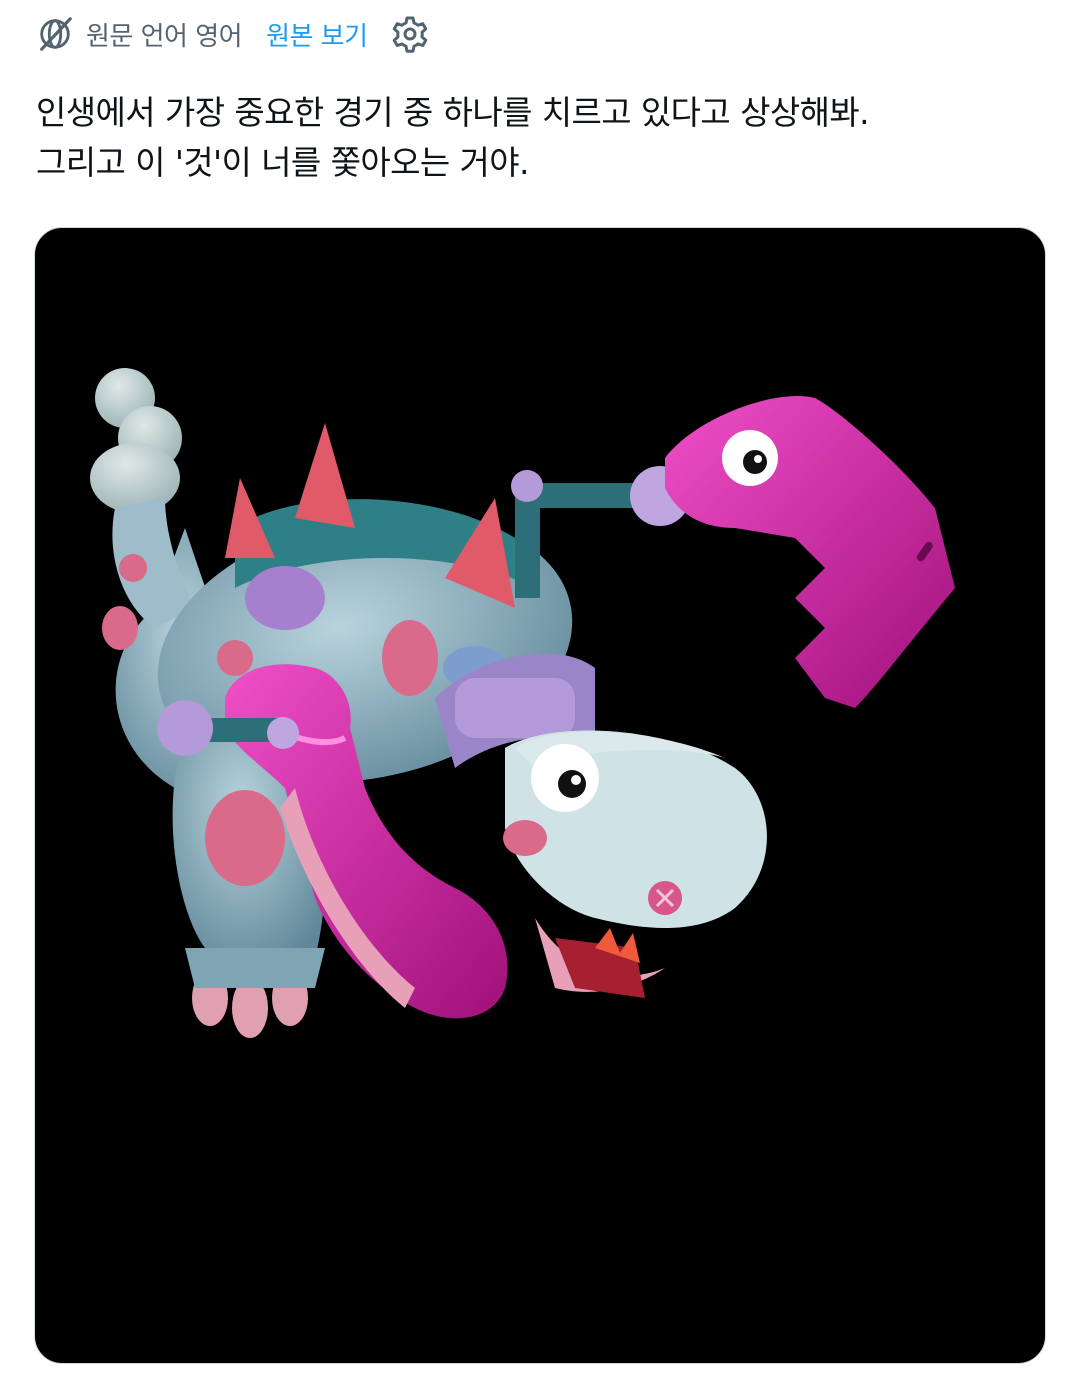  Describe the element at coordinates (283, 162) in the screenshot. I see `tweet-line: 그리고 이 '것'이 너를 쫓아오는 거야.` at that location.